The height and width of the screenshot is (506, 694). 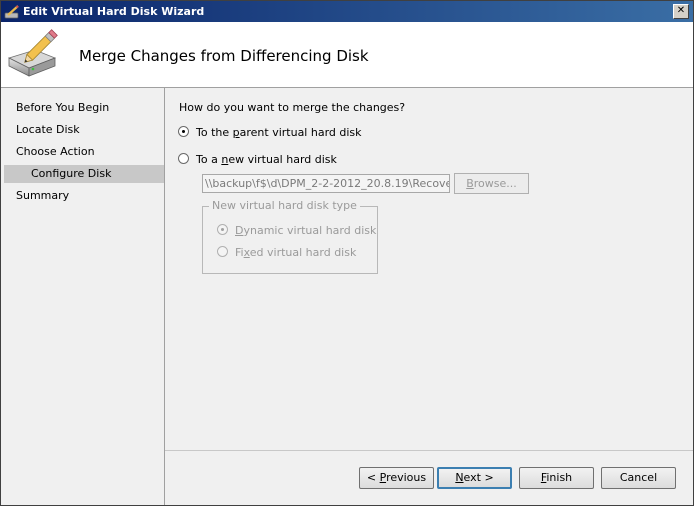 I want to click on close-button: ✕, so click(x=681, y=11).